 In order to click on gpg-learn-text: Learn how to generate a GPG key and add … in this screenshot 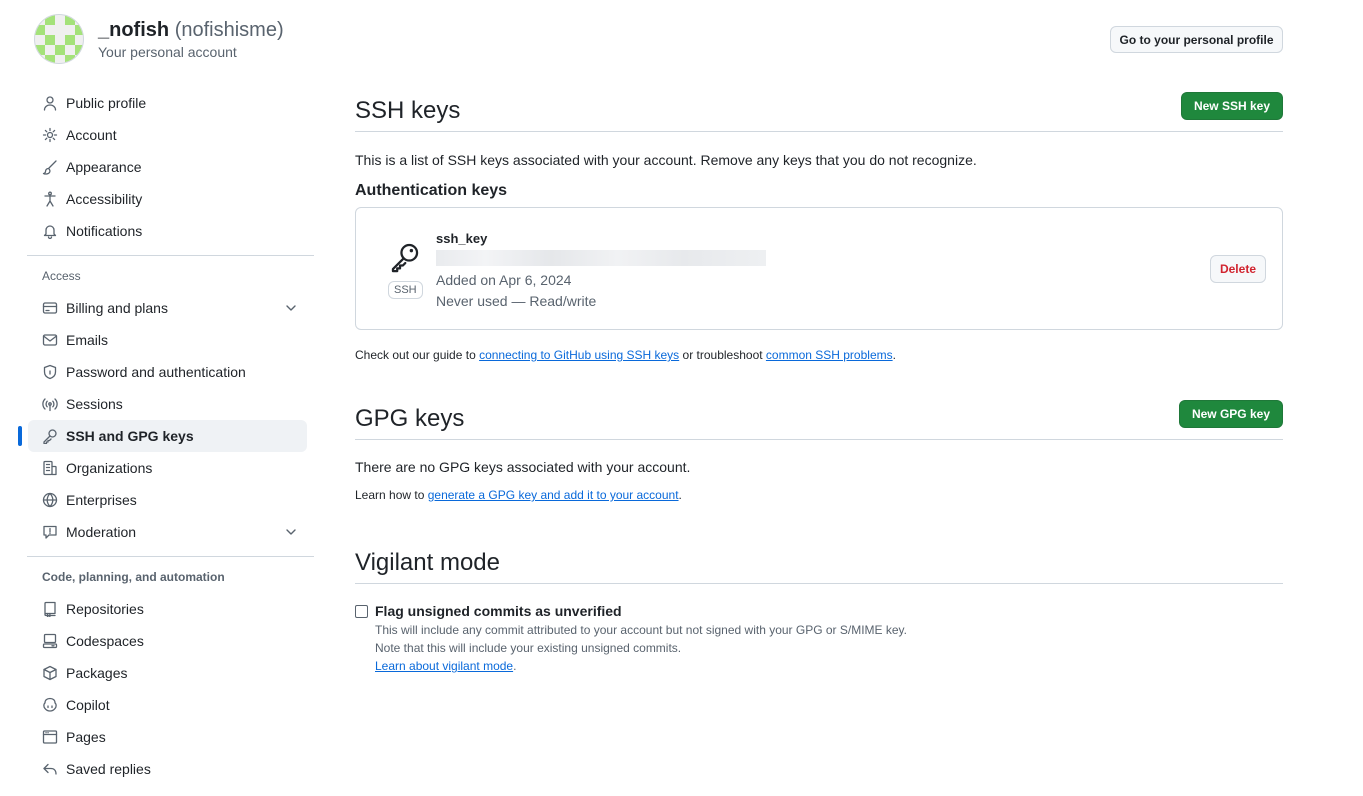, I will do `click(819, 495)`.